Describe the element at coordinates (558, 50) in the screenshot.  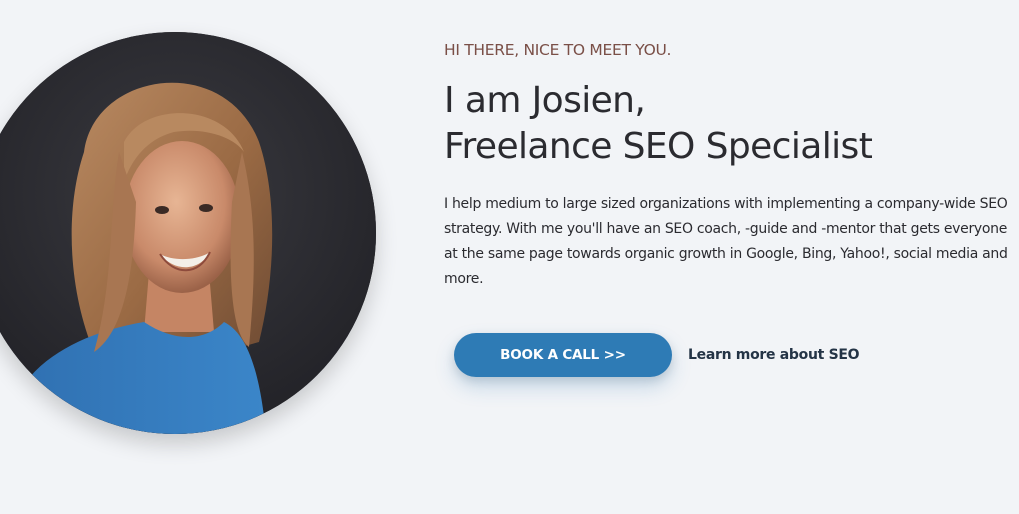
I see `greeting-text: HI THERE, NICE TO MEET YOU.` at that location.